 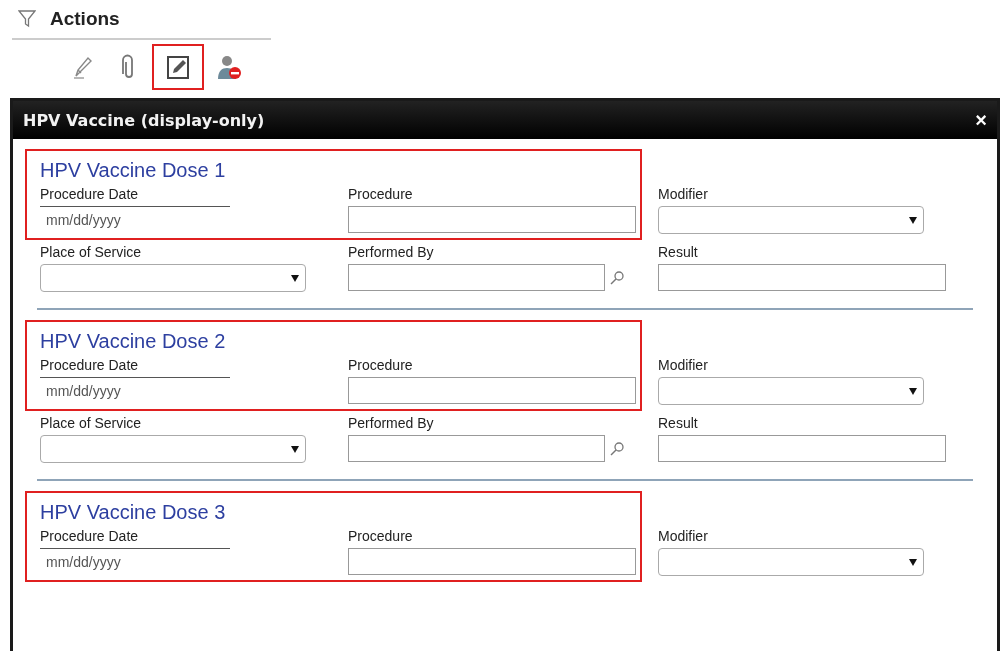 I want to click on section-title: HPV Vaccine Dose 2, so click(x=133, y=341).